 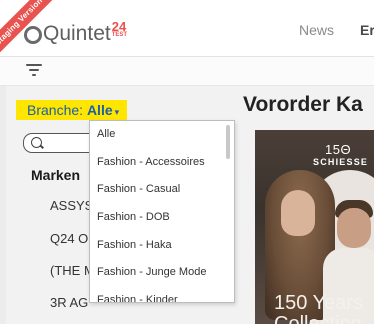 I want to click on dropdown-option: Fashion - DOB, so click(x=133, y=217).